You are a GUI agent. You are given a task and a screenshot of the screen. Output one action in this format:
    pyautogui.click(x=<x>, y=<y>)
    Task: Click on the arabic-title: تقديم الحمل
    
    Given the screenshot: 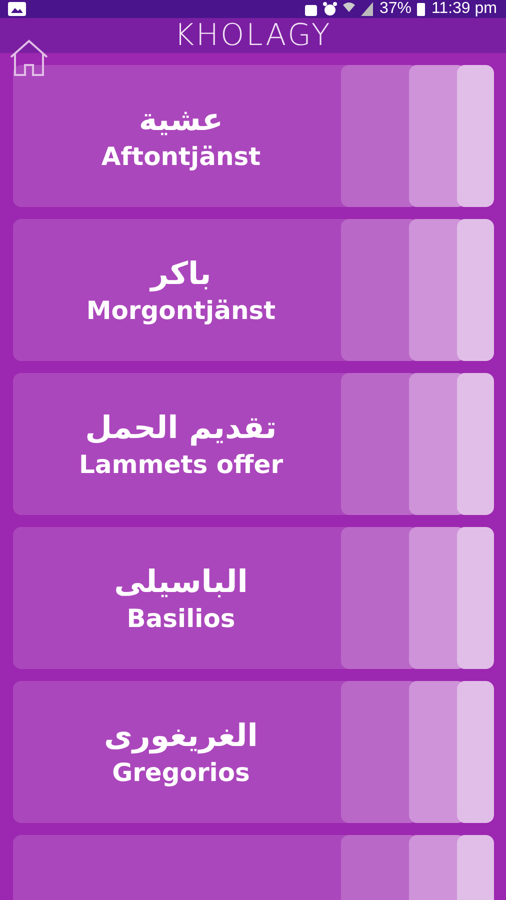 What is the action you would take?
    pyautogui.click(x=181, y=428)
    